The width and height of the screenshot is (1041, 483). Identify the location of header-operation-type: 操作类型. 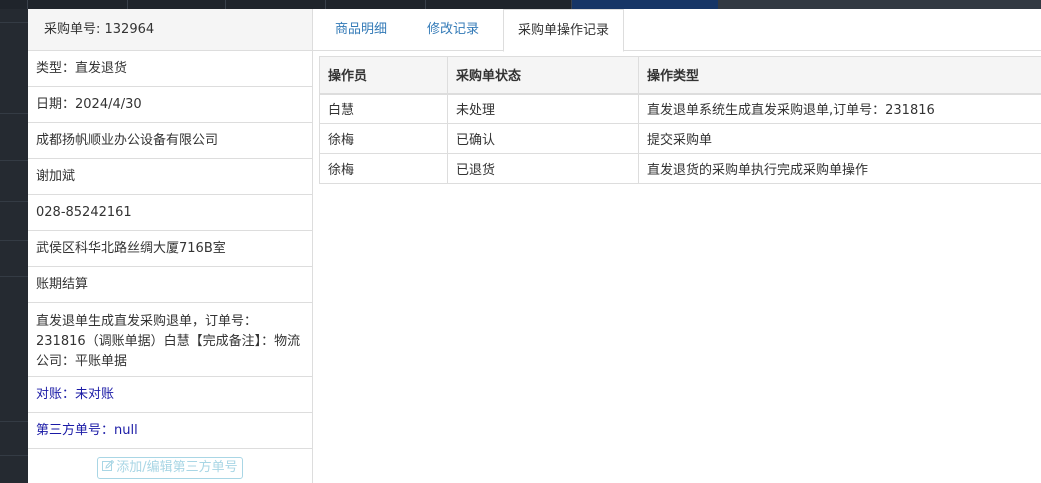
(839, 75).